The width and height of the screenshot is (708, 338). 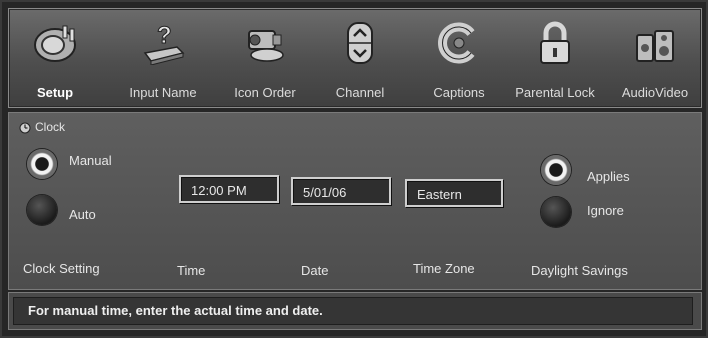 What do you see at coordinates (25, 128) in the screenshot?
I see `clock-icon` at bounding box center [25, 128].